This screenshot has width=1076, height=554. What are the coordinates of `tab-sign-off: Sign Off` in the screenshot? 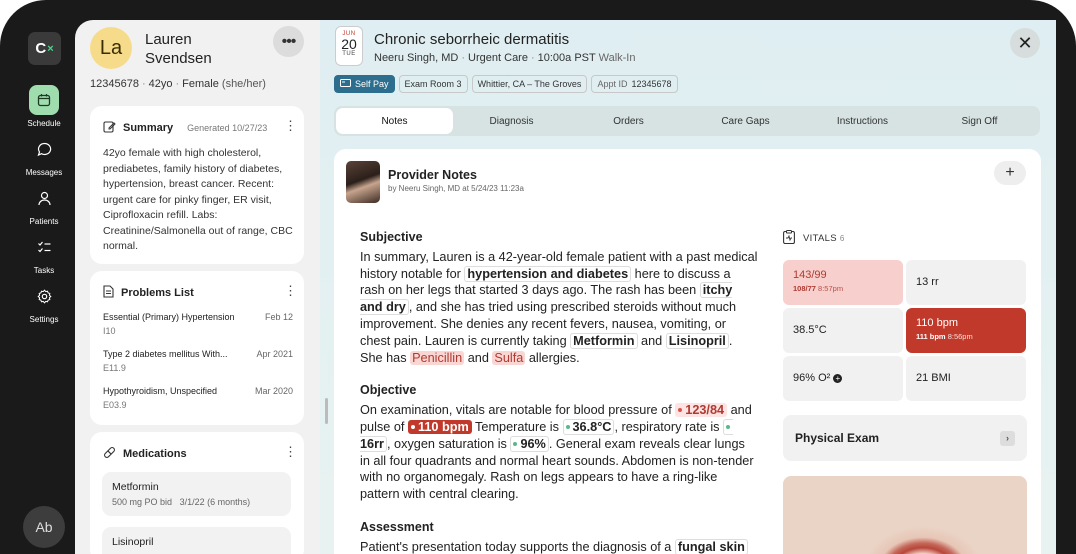 It's located at (979, 121).